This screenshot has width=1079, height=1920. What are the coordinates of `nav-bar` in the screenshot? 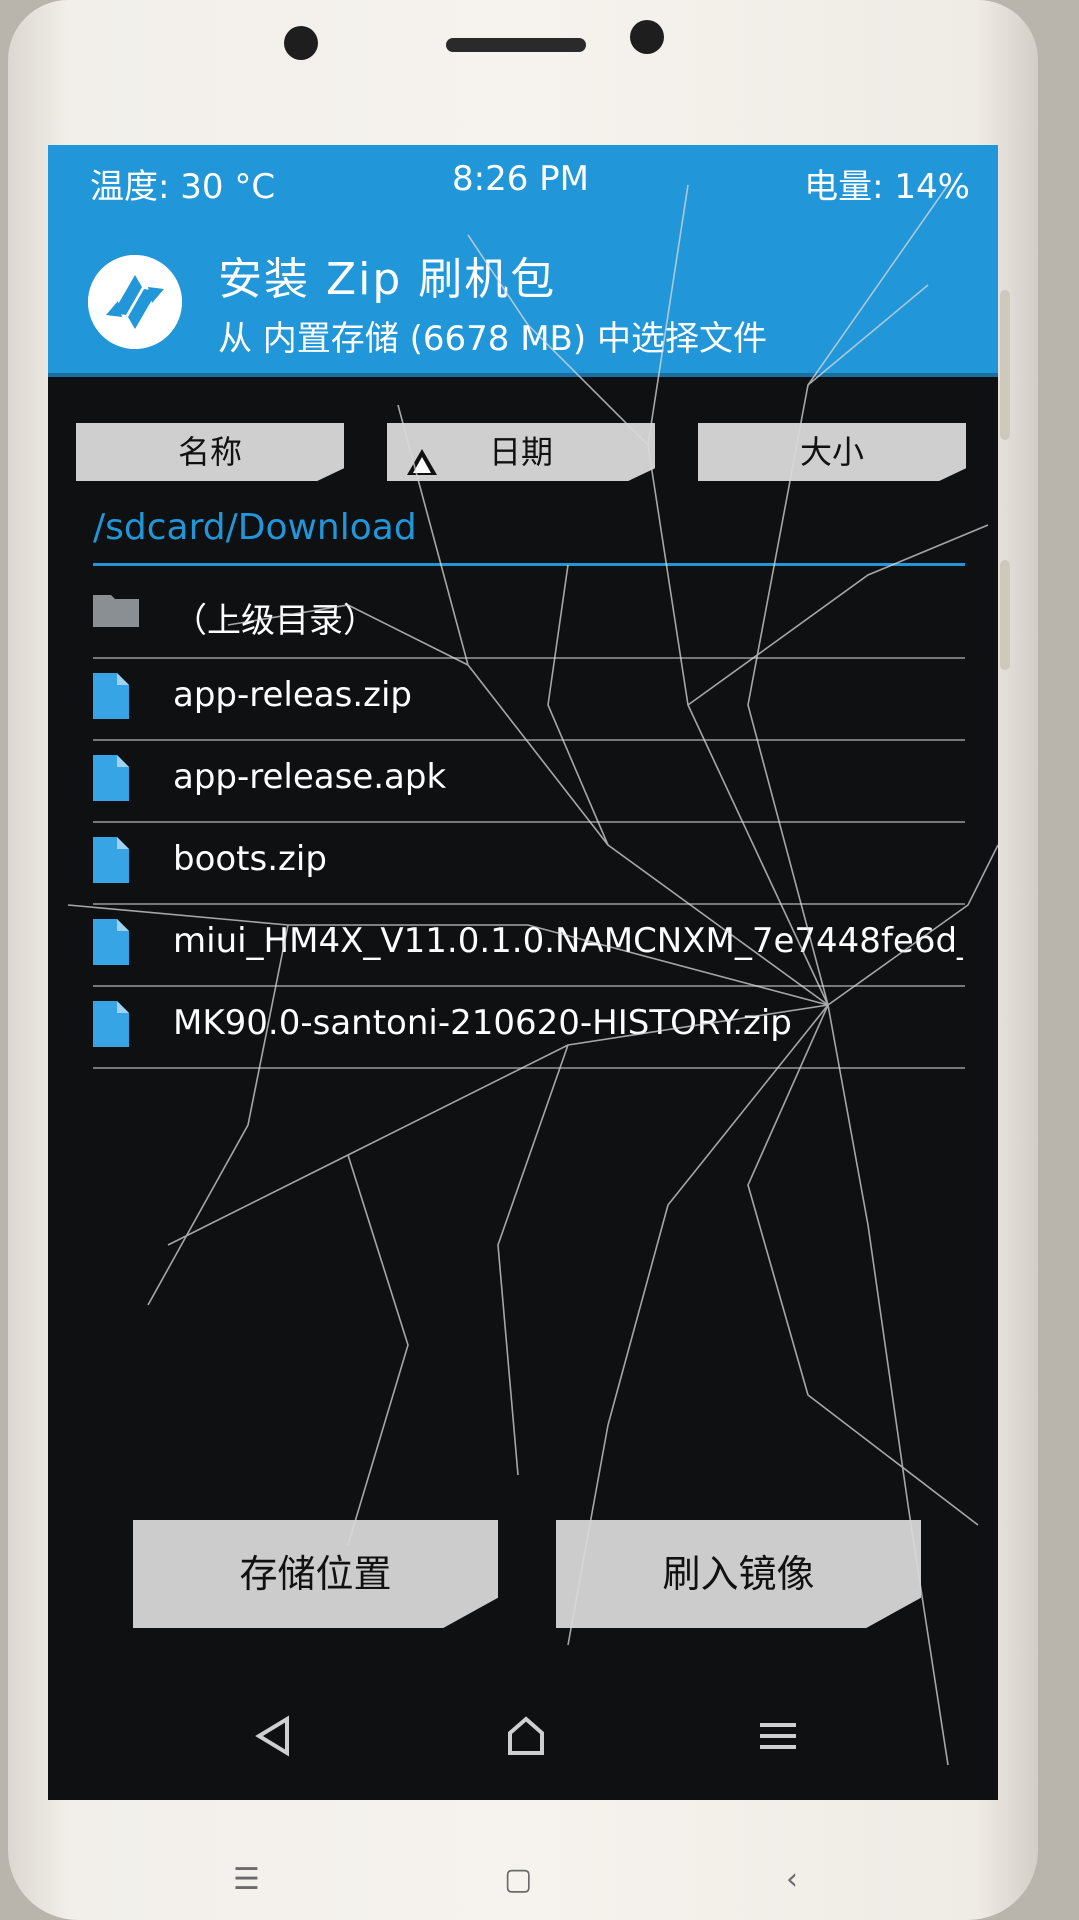 It's located at (523, 1752).